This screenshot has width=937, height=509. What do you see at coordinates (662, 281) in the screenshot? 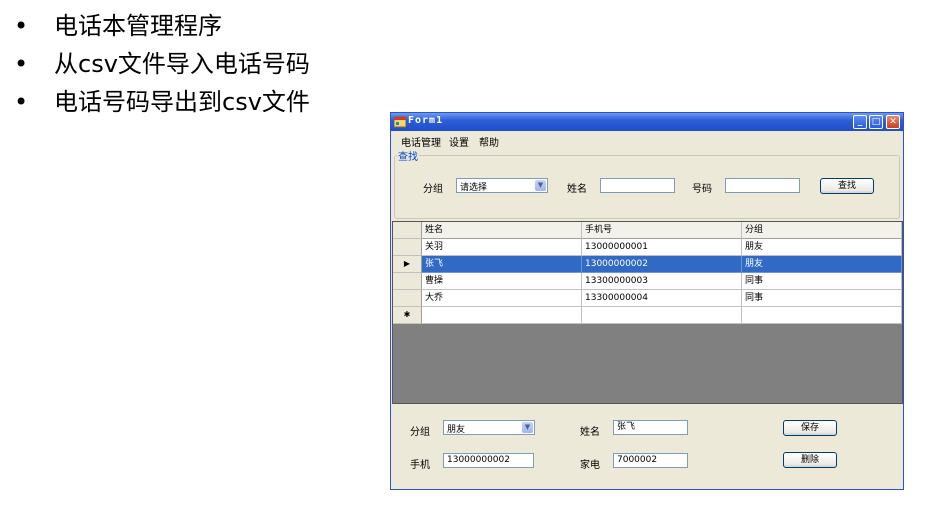
I see `cell-phone: 13300000003` at bounding box center [662, 281].